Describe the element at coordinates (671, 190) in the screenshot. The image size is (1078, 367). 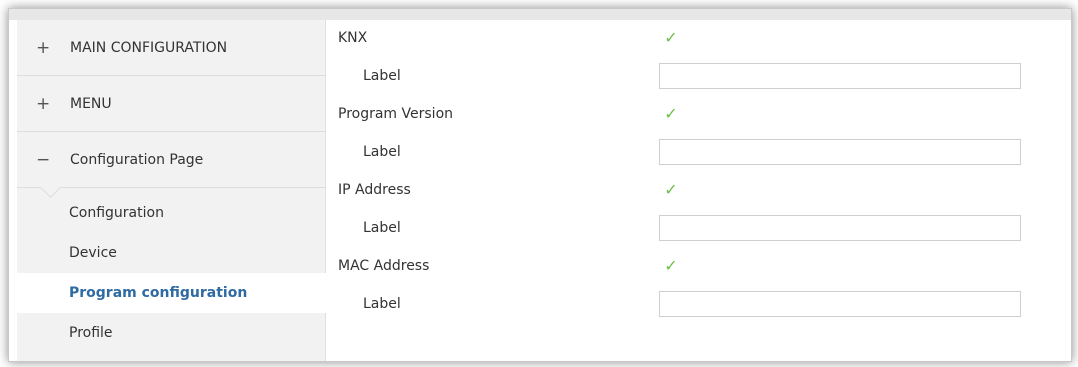
I see `ip-address-checkbox: ✓` at that location.